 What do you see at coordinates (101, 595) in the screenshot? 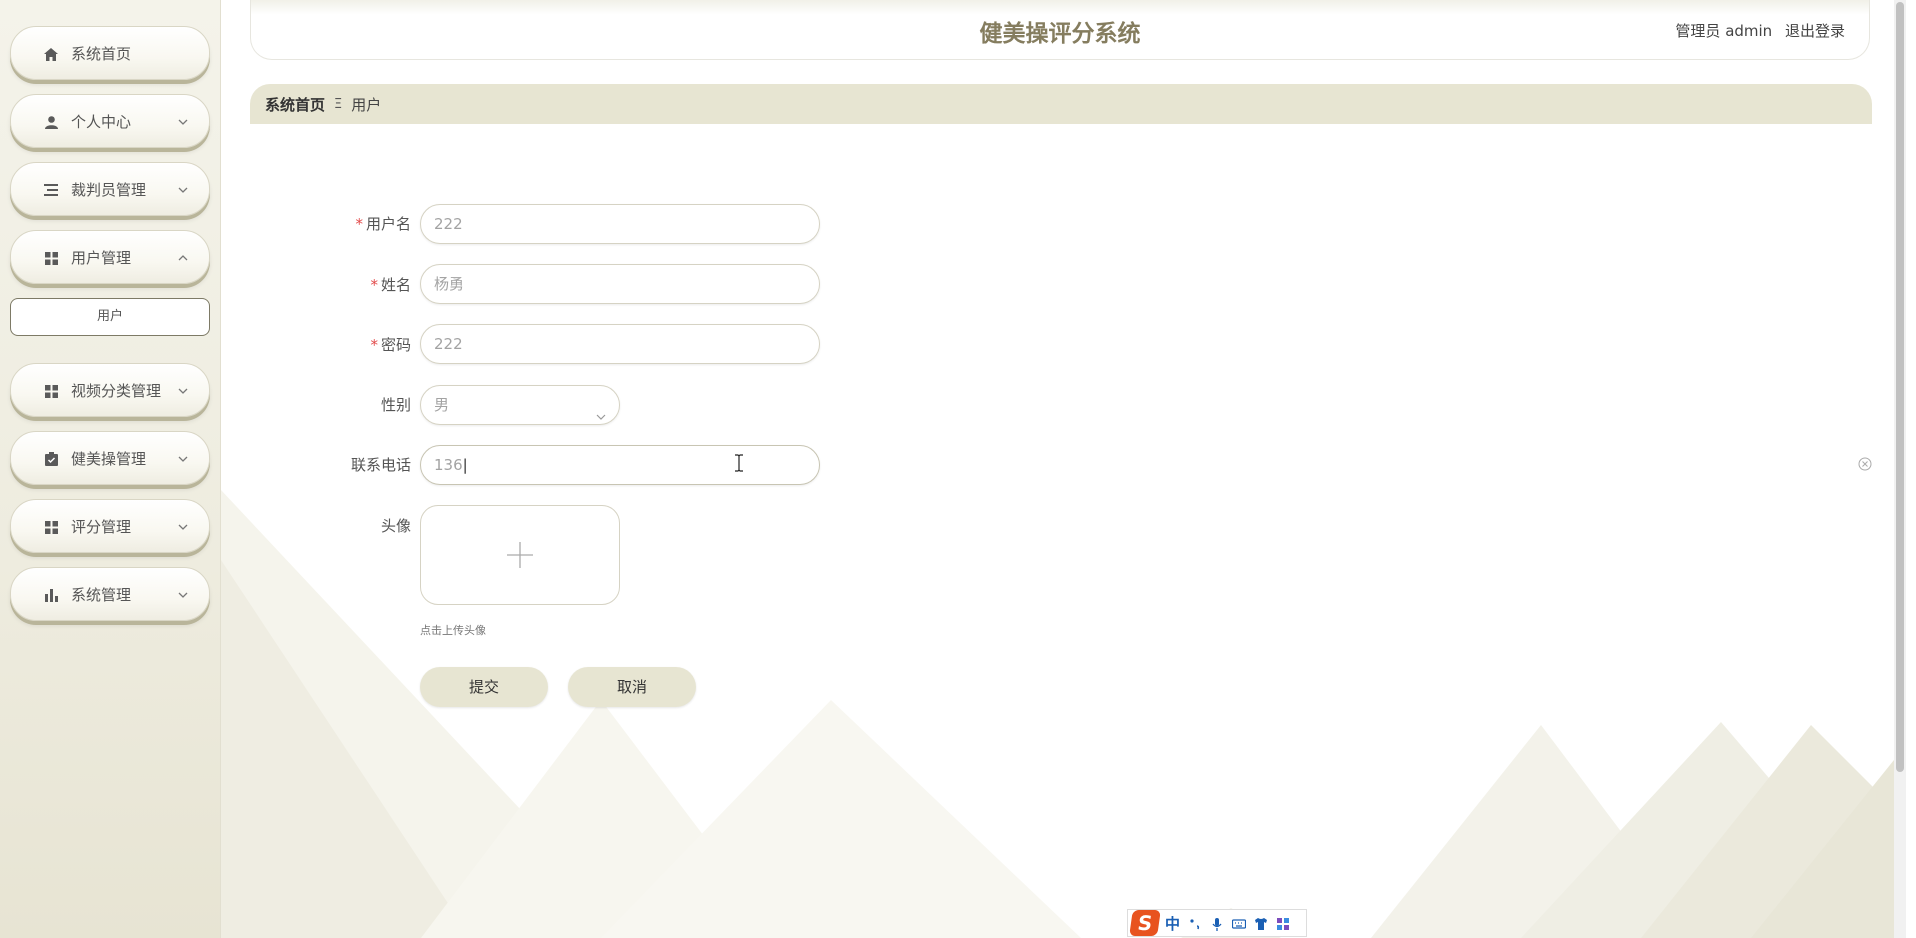
I see `sidebar-item-label: 系统管理` at bounding box center [101, 595].